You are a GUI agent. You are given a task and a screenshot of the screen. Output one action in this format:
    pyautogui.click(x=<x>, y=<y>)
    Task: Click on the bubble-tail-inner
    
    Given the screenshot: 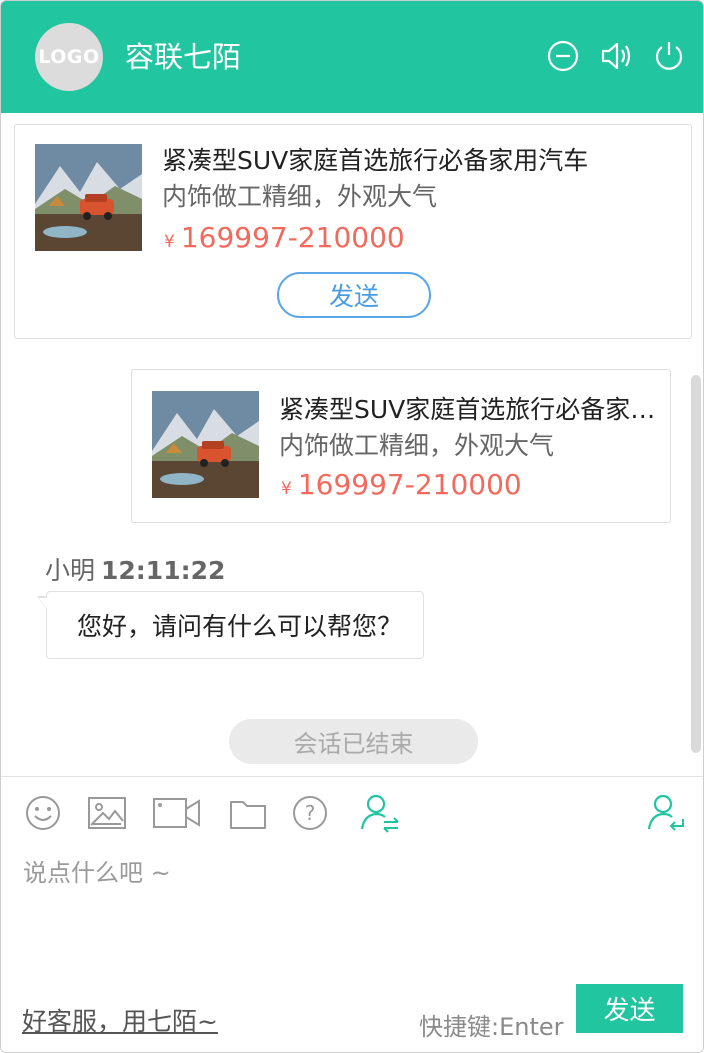 What is the action you would take?
    pyautogui.click(x=43, y=603)
    